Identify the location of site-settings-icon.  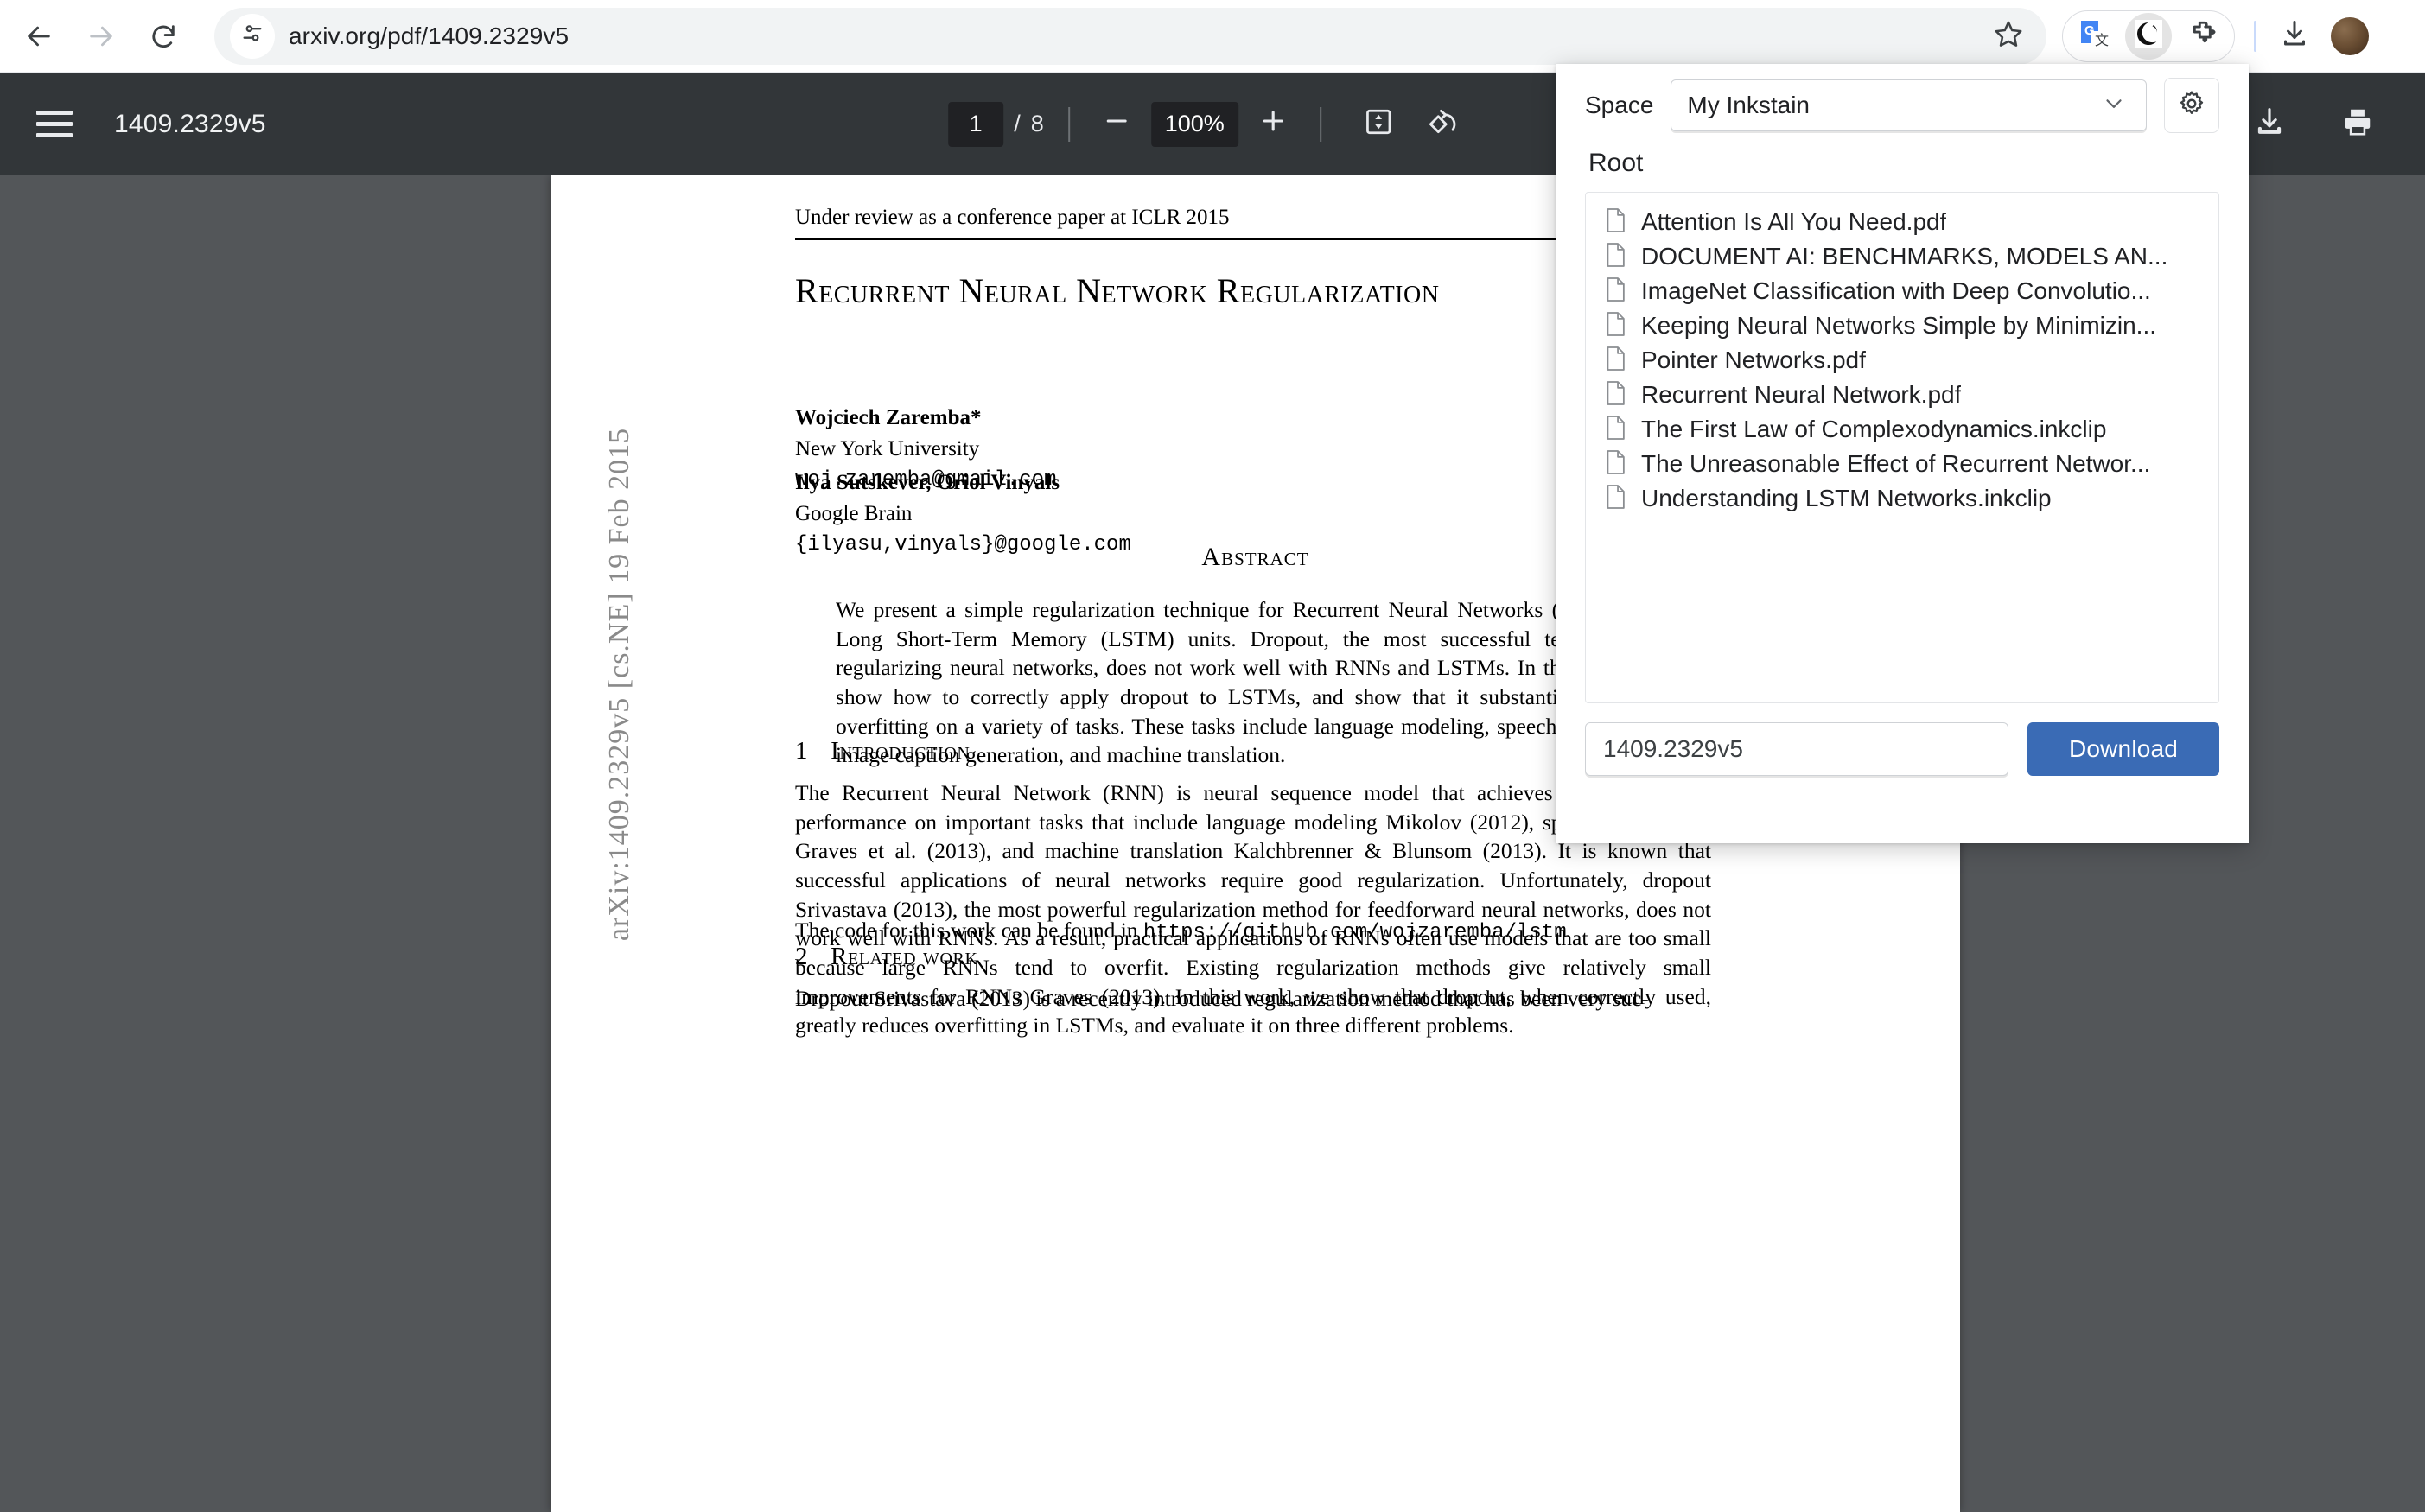
(252, 36).